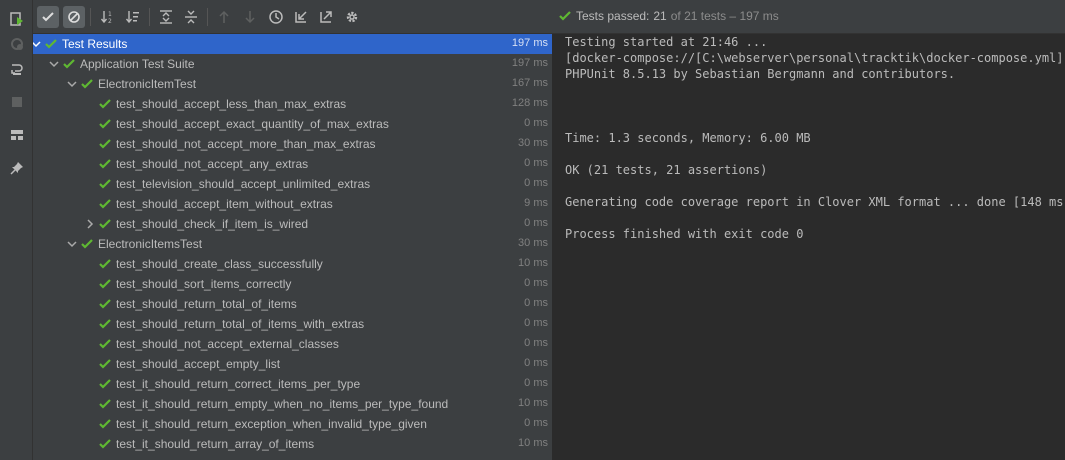 This screenshot has height=460, width=1065. What do you see at coordinates (301, 17) in the screenshot?
I see `import-tests-icon` at bounding box center [301, 17].